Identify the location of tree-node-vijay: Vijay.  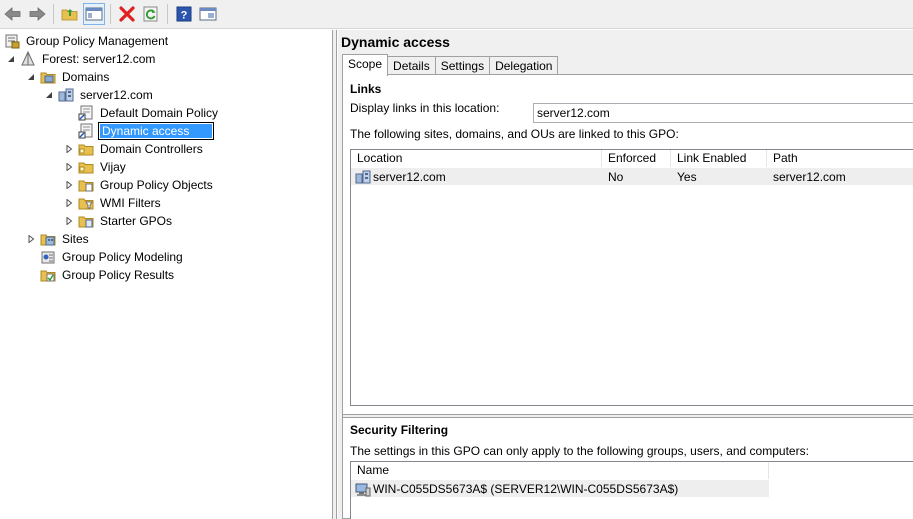
(96, 167).